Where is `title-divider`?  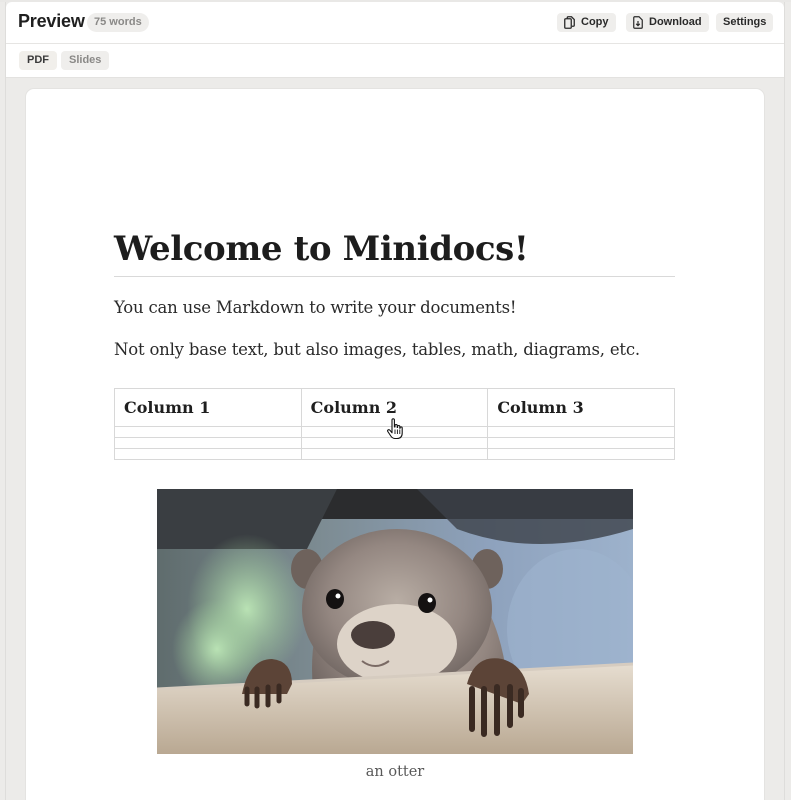 title-divider is located at coordinates (394, 276).